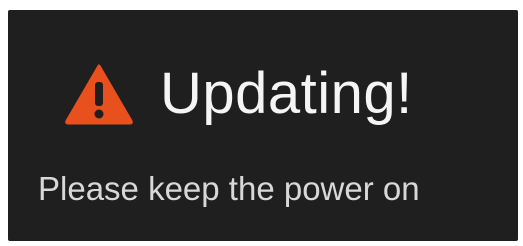 Image resolution: width=523 pixels, height=246 pixels. What do you see at coordinates (99, 94) in the screenshot?
I see `warning-triangle-icon` at bounding box center [99, 94].